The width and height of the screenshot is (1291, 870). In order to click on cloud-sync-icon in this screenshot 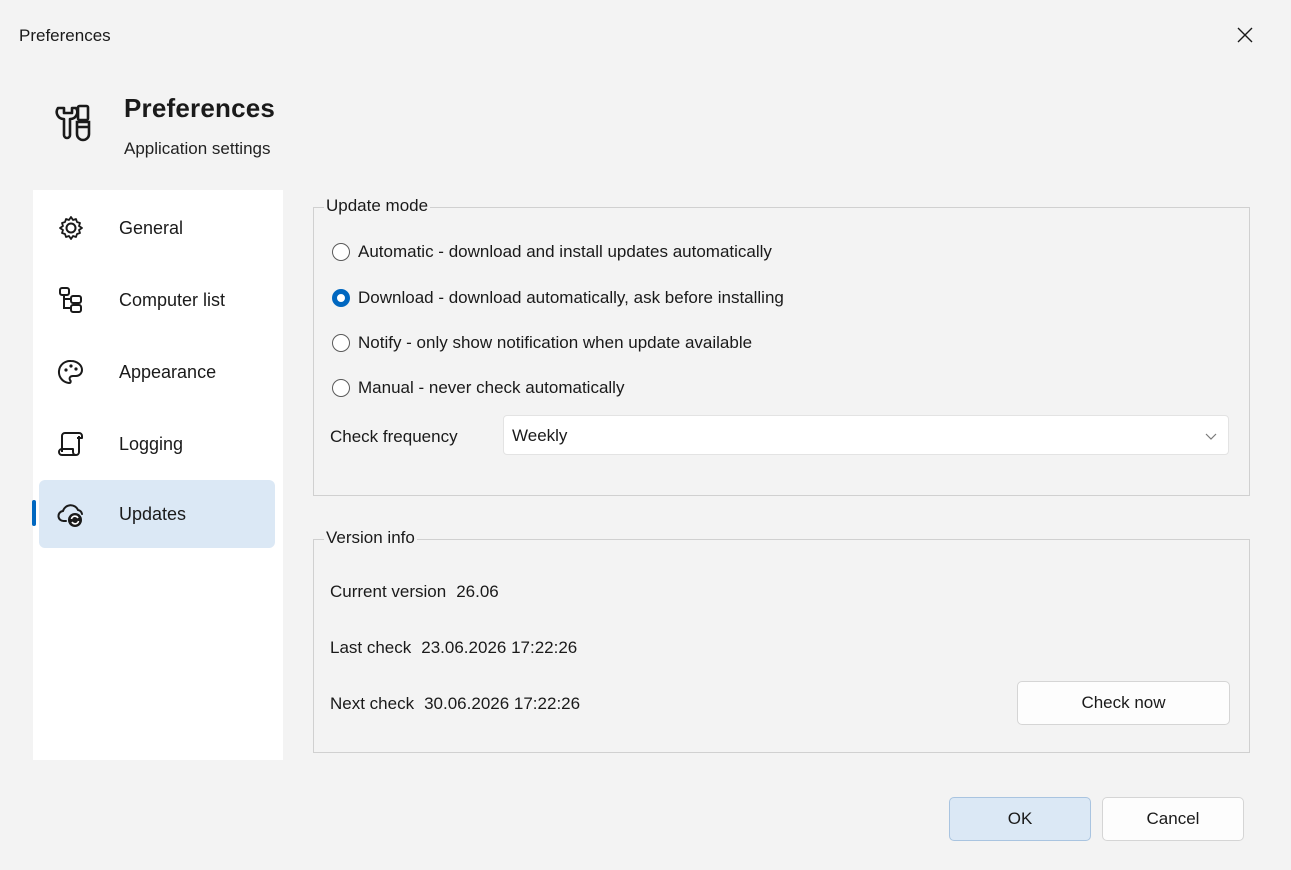, I will do `click(70, 515)`.